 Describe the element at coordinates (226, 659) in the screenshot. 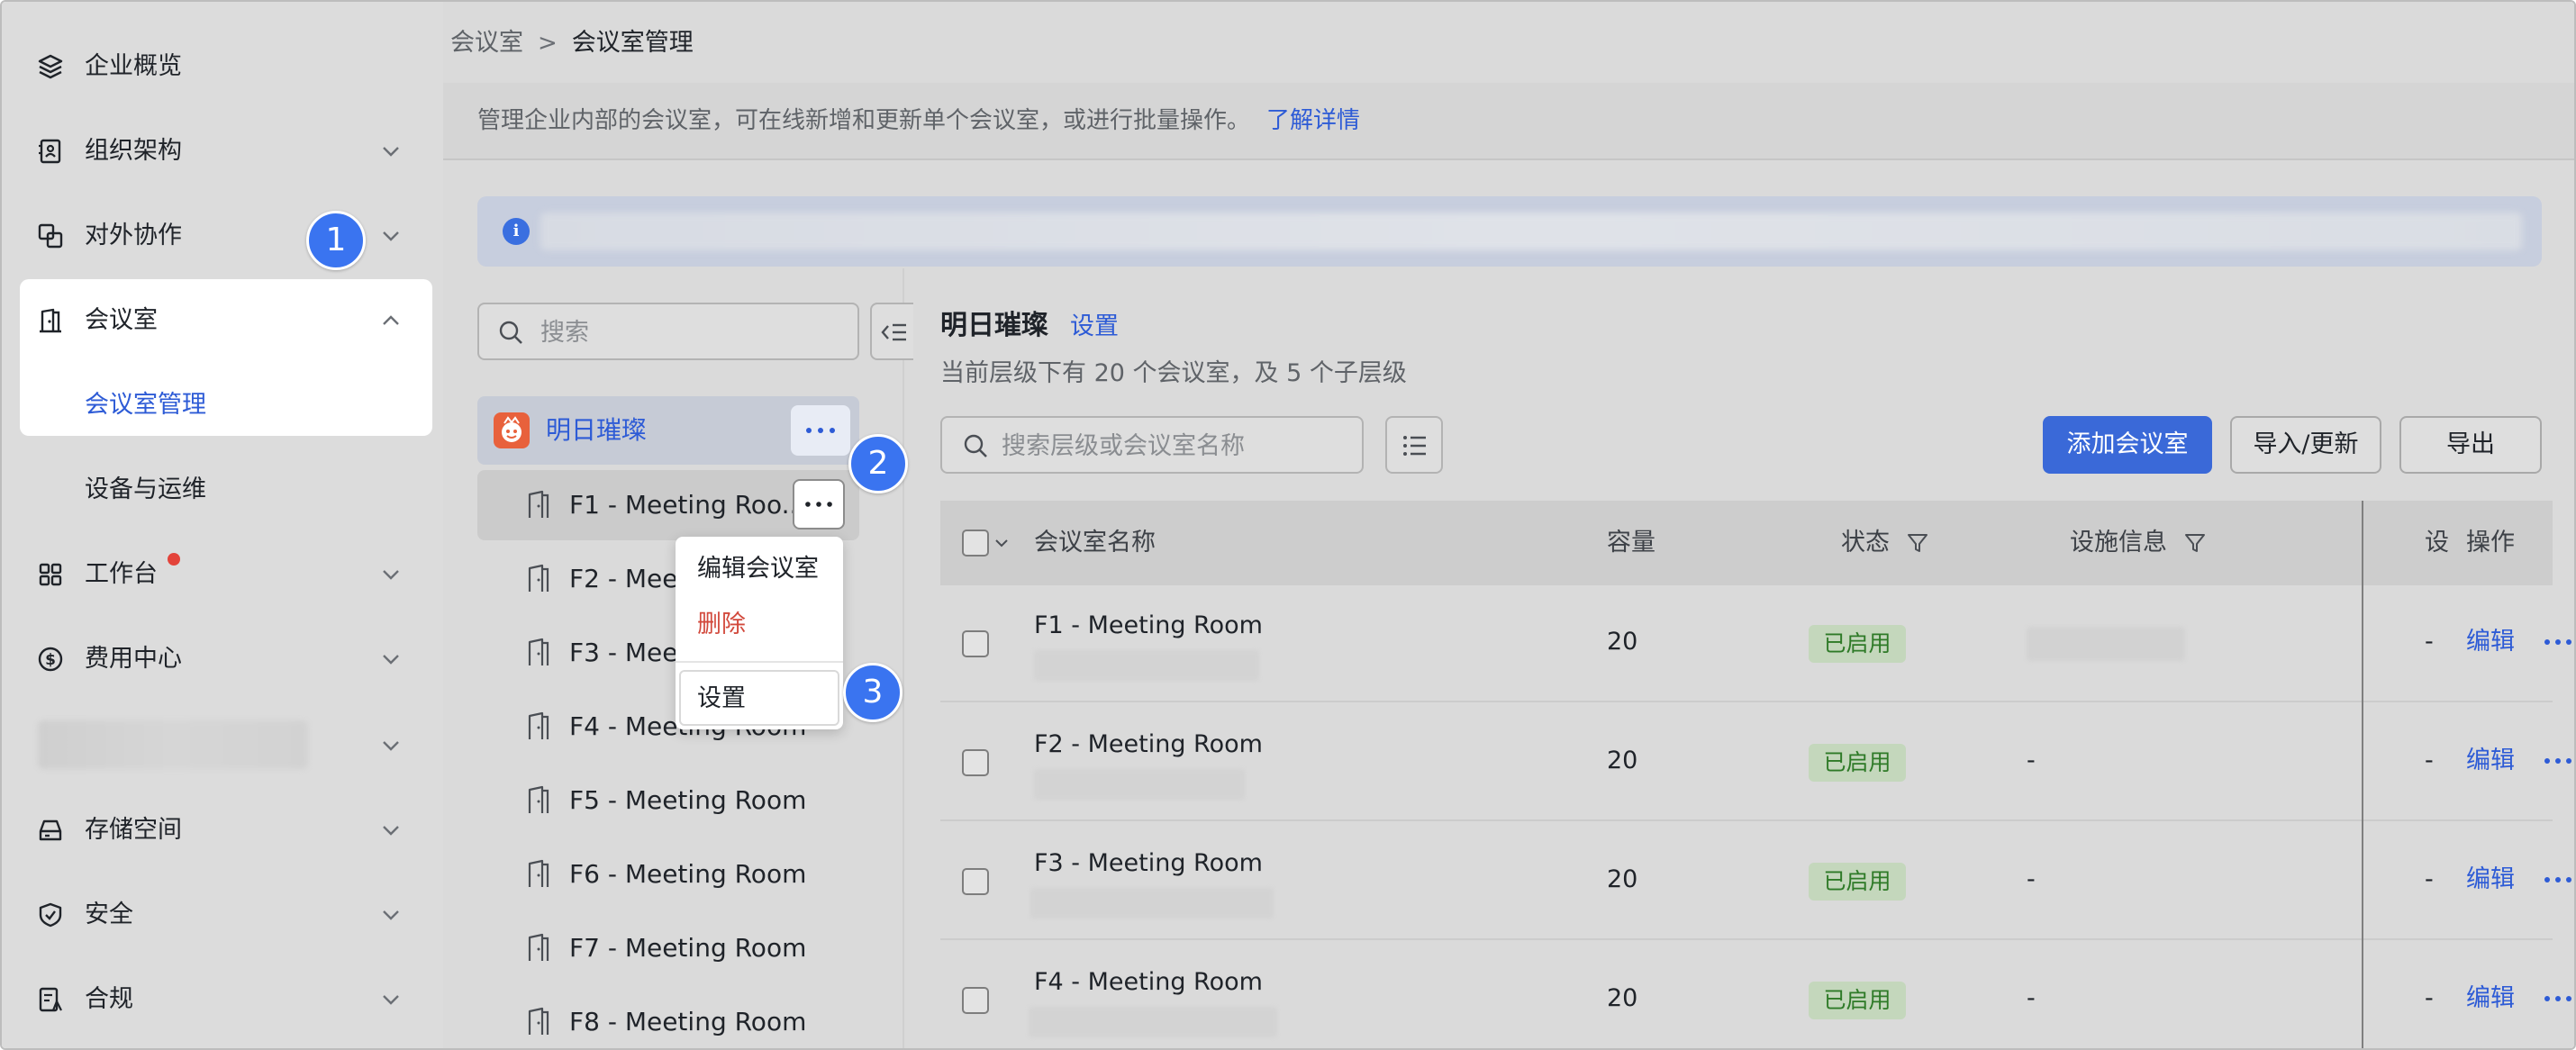

I see `sidebar-item-billing: $ 费用中心` at that location.